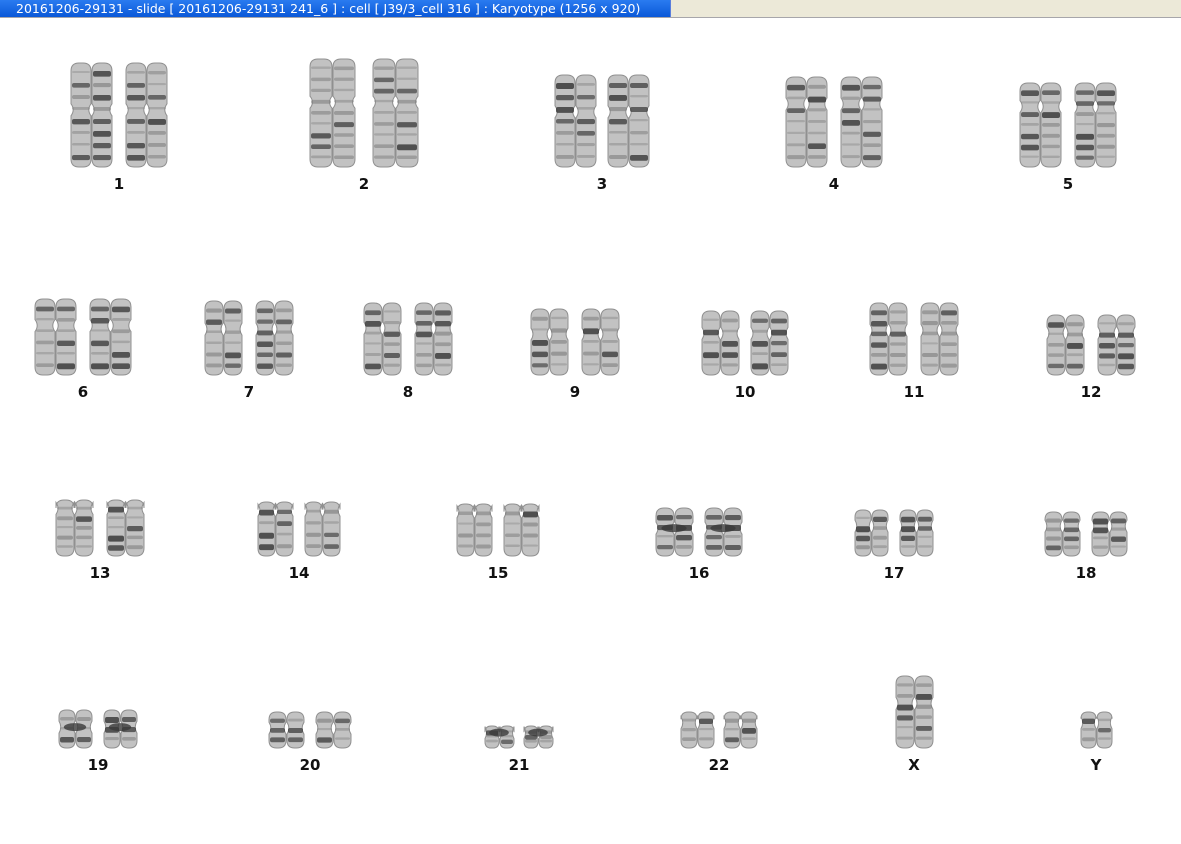 The width and height of the screenshot is (1181, 844). I want to click on chromosome-pair-graphic, so click(575, 342).